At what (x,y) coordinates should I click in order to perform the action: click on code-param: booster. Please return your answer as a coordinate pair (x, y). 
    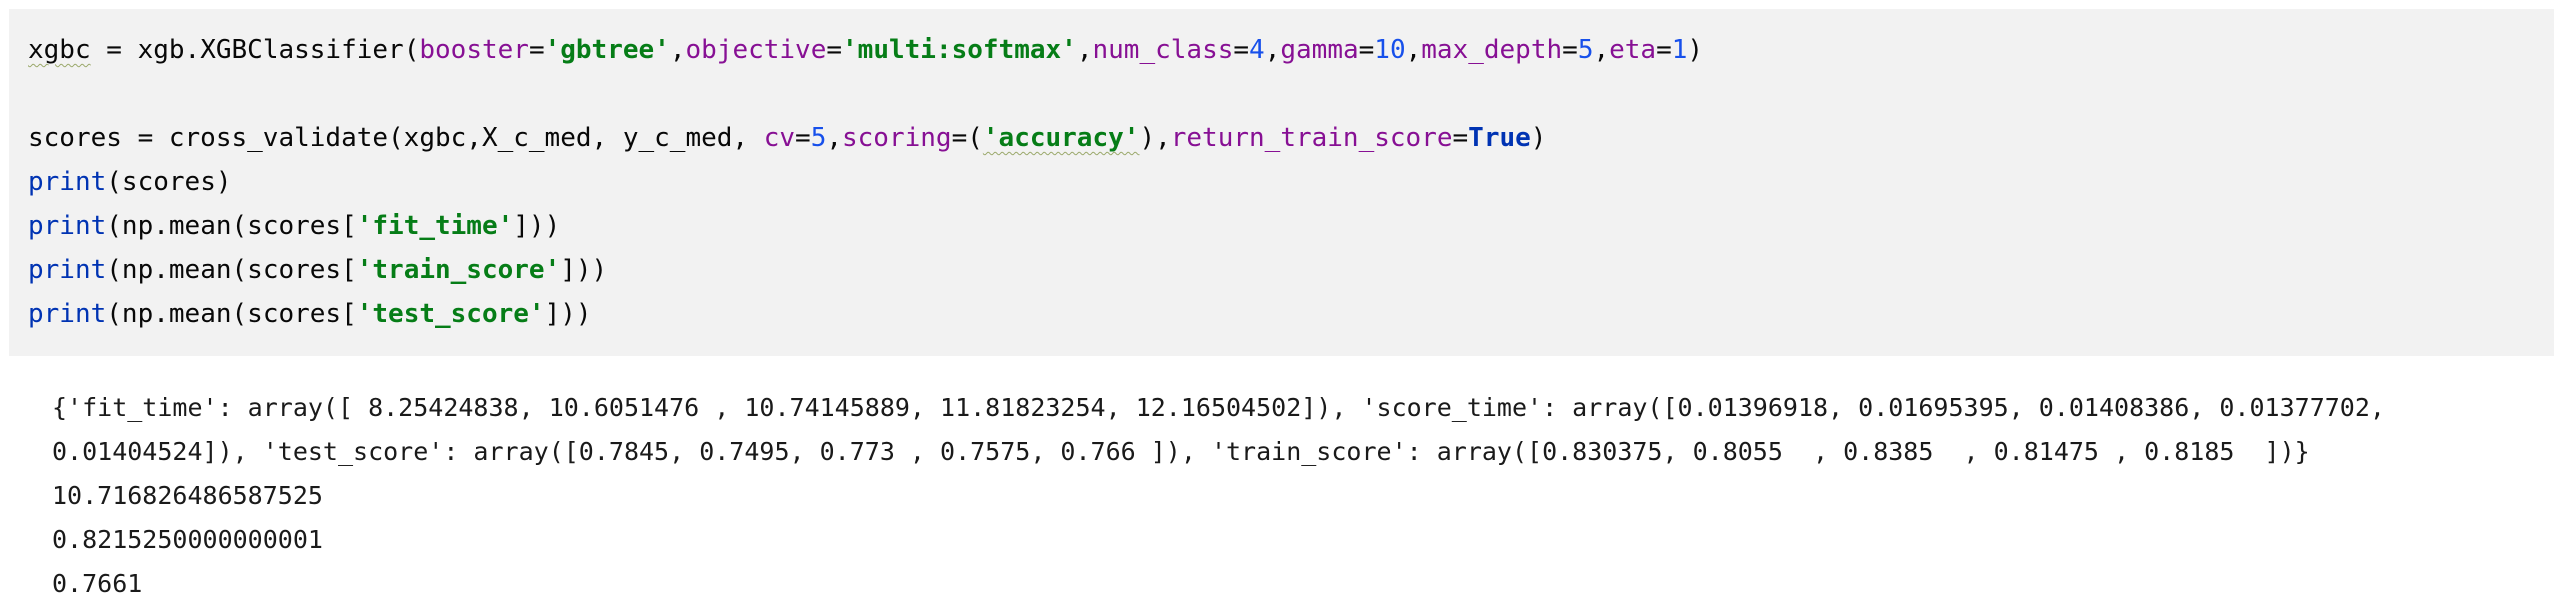
    Looking at the image, I should click on (474, 50).